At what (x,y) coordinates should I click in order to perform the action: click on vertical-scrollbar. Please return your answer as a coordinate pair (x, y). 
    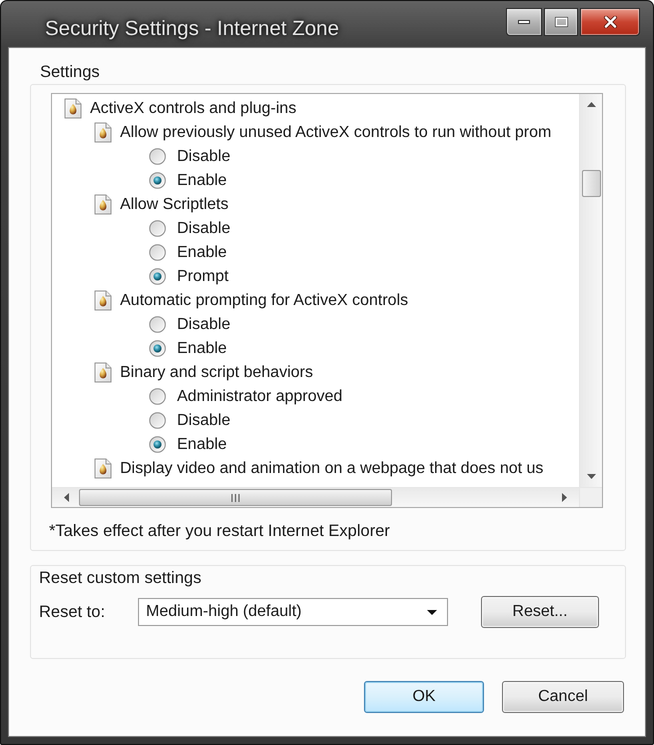
    Looking at the image, I should click on (590, 290).